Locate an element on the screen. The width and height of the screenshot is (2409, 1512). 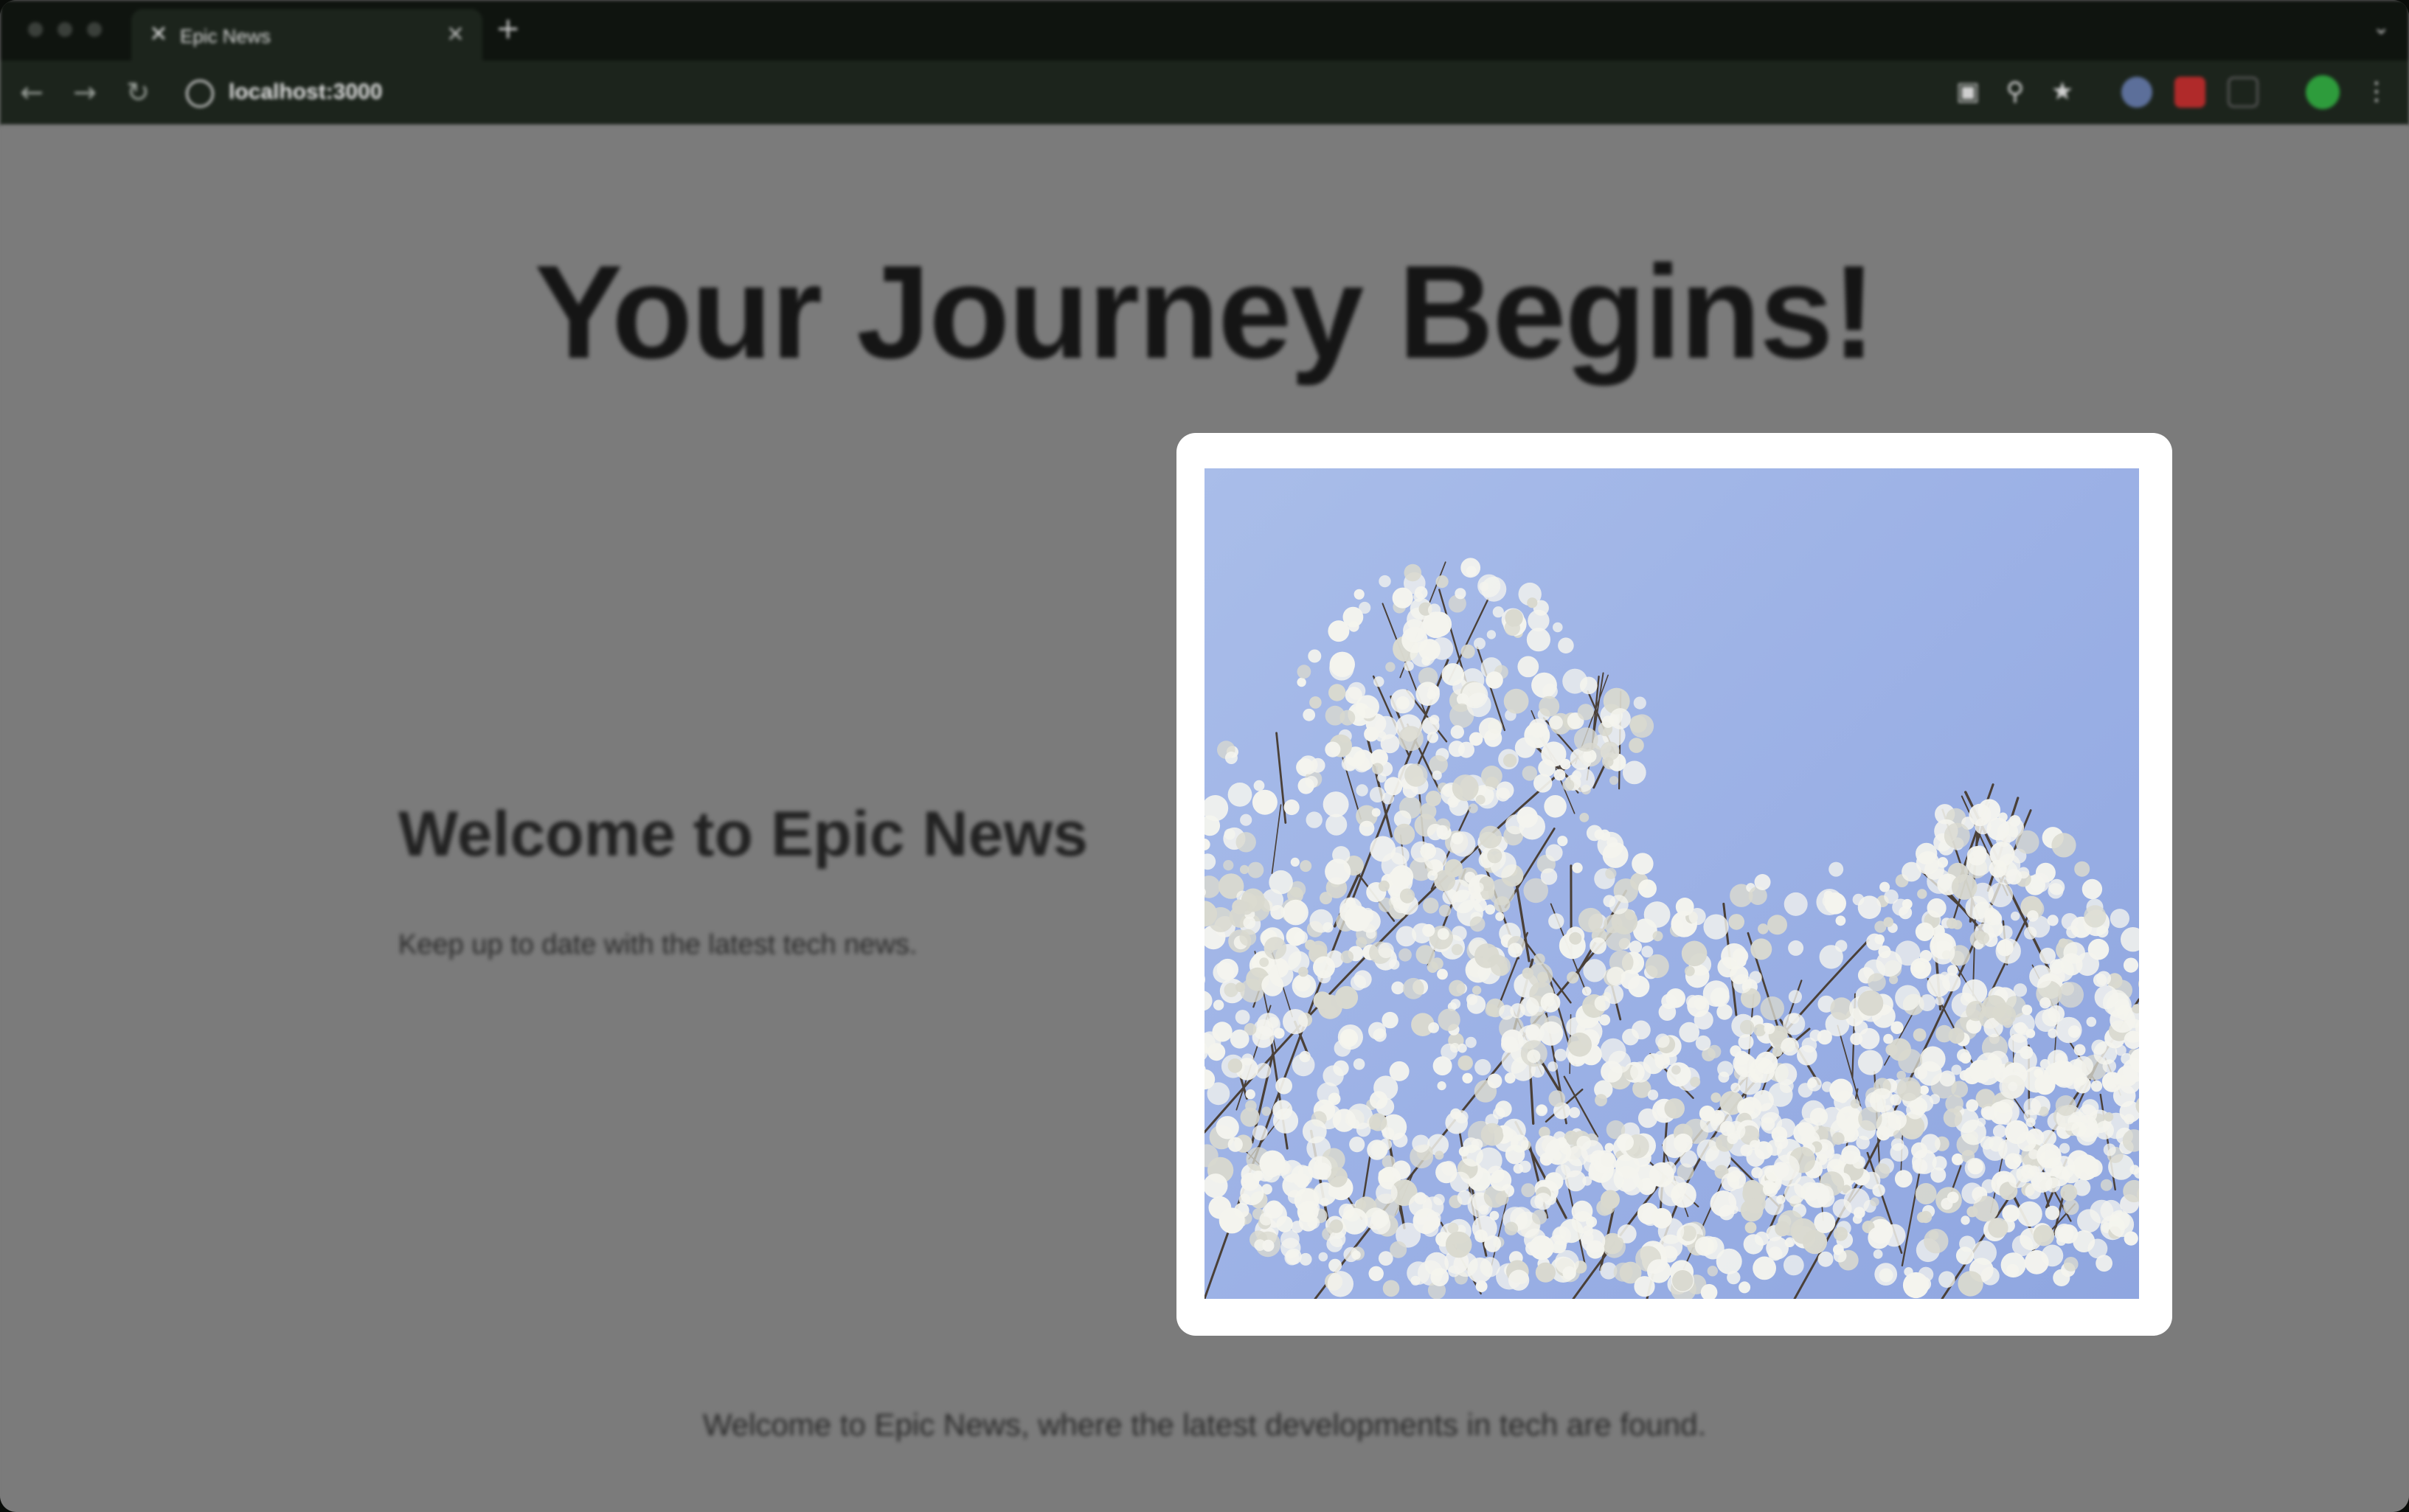
cast-icon: ▣ is located at coordinates (1968, 91).